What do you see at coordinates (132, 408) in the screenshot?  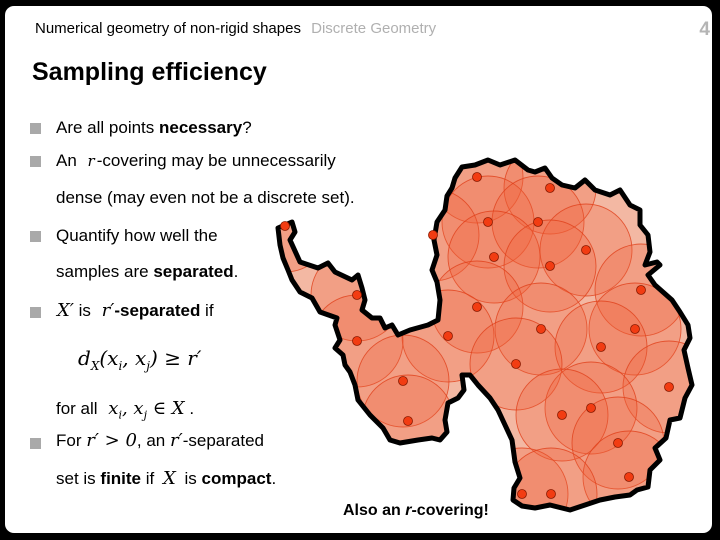 I see `math-part: , x` at bounding box center [132, 408].